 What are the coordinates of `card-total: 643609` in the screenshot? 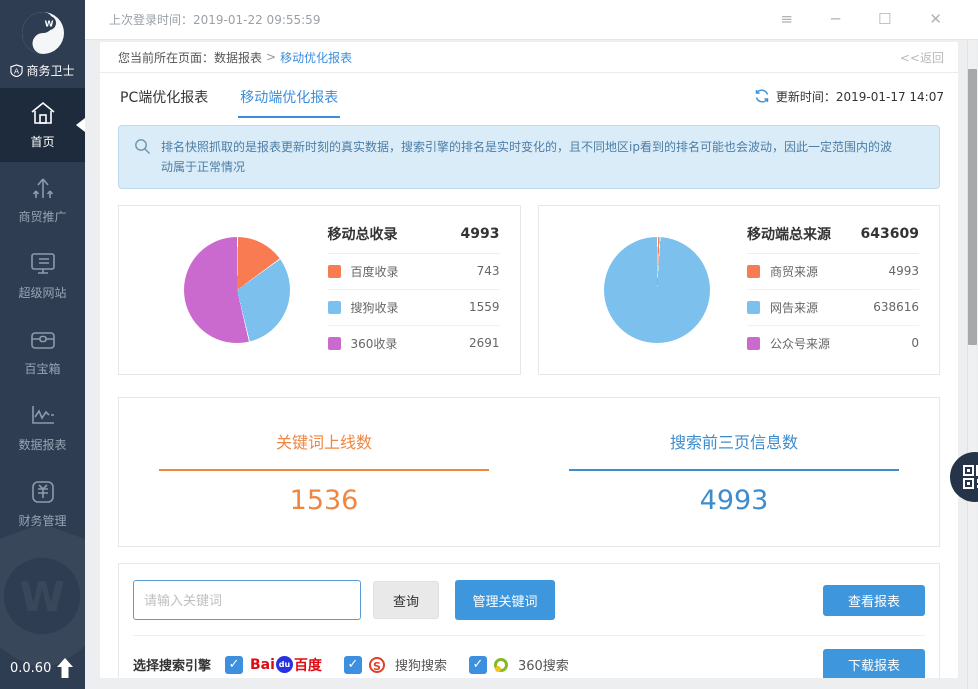 It's located at (889, 233).